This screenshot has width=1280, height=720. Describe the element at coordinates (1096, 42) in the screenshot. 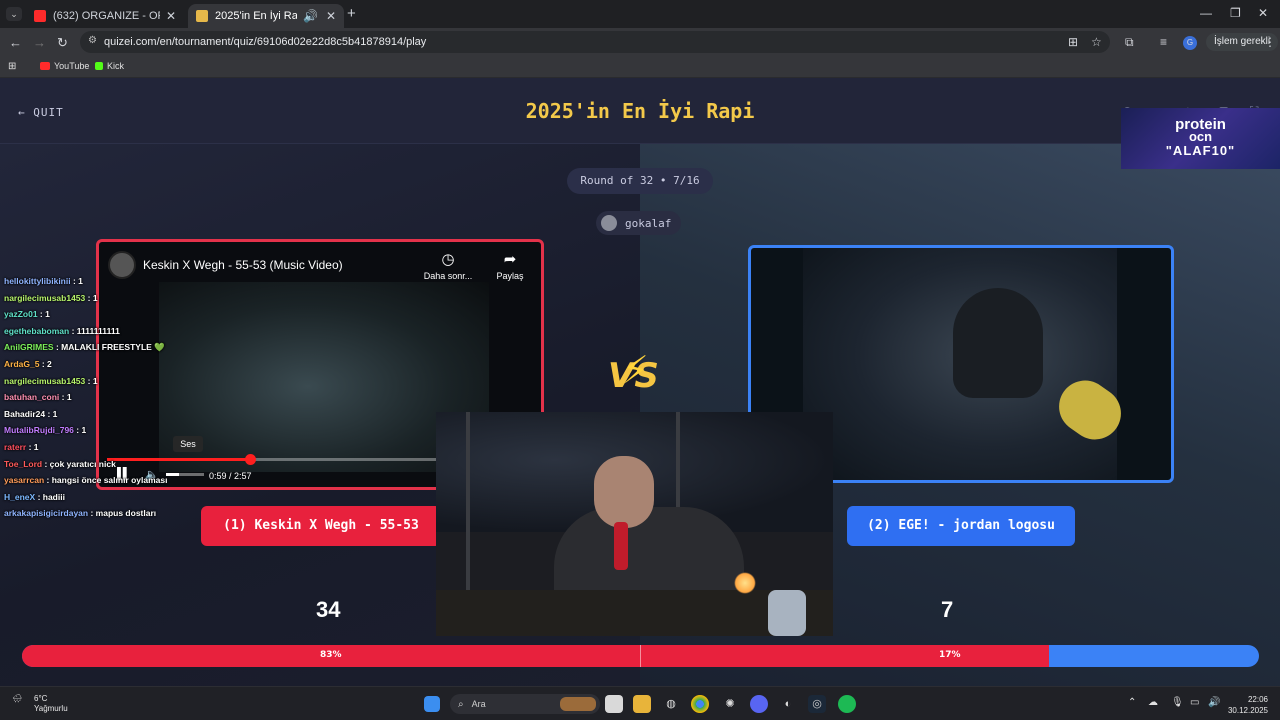

I see `bookmark-star-icon: ☆` at that location.